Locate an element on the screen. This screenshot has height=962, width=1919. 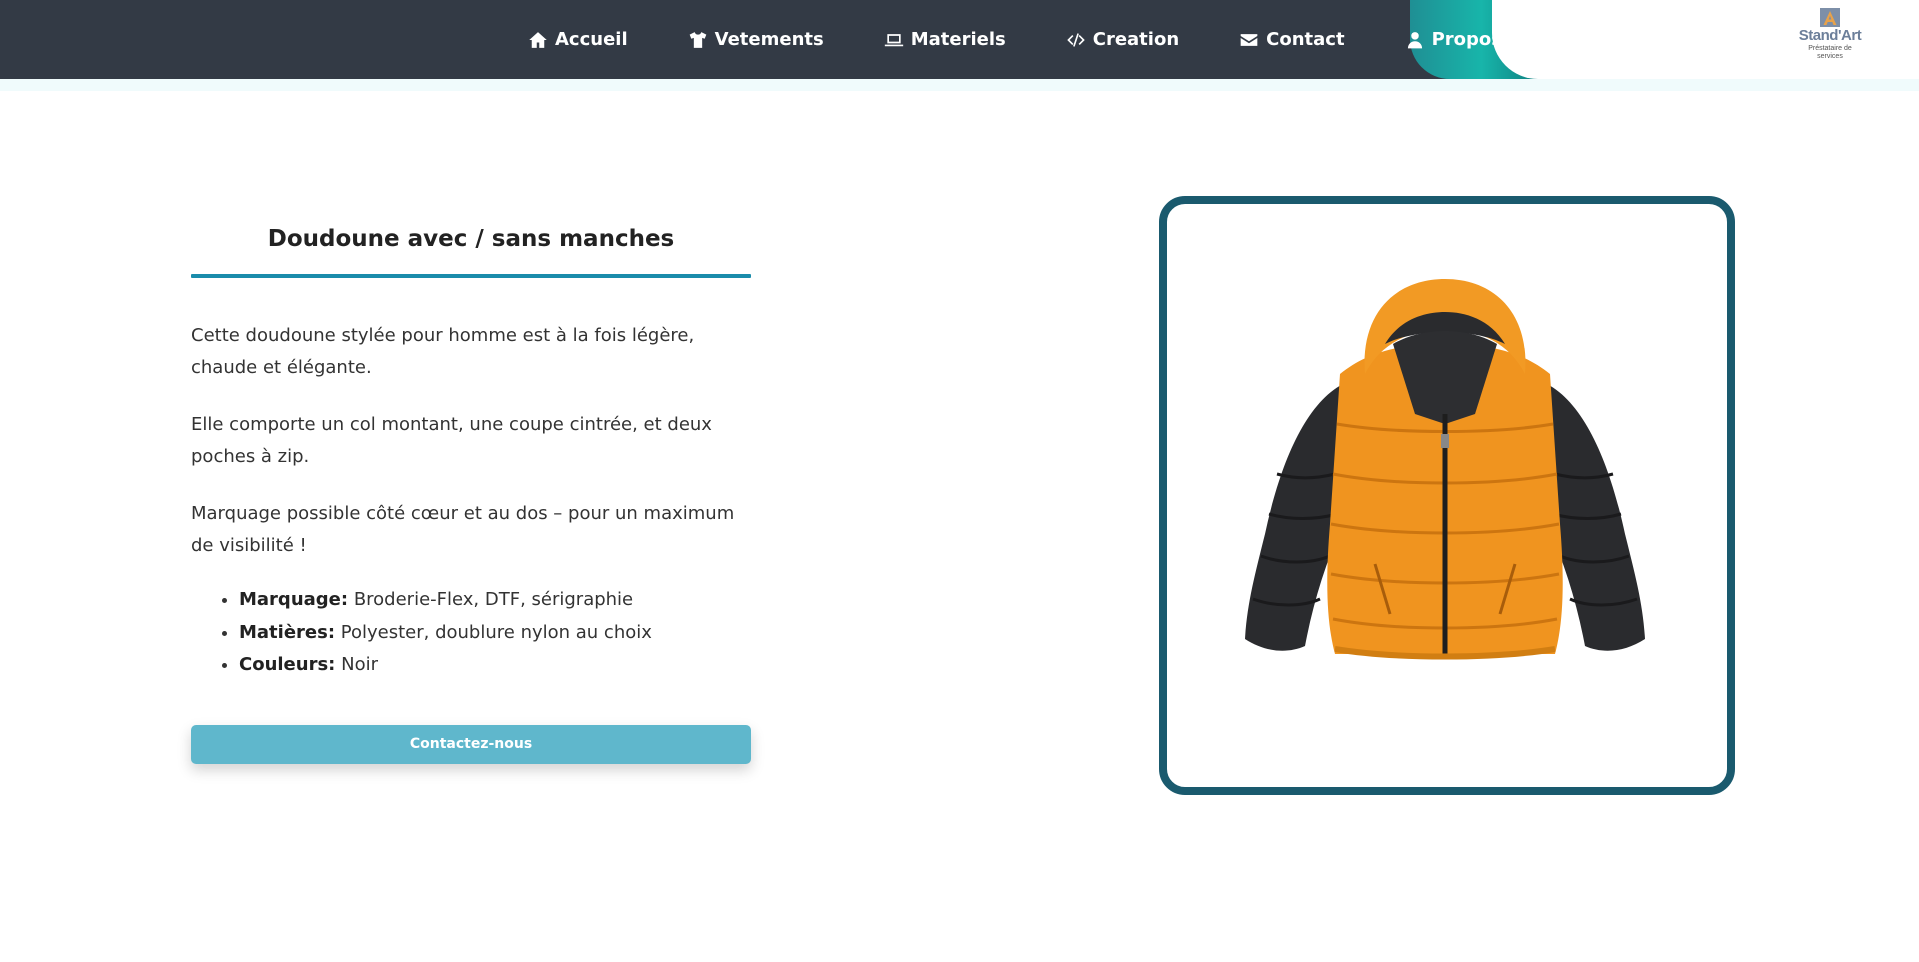
logo-name: Stand'Art is located at coordinates (1830, 35).